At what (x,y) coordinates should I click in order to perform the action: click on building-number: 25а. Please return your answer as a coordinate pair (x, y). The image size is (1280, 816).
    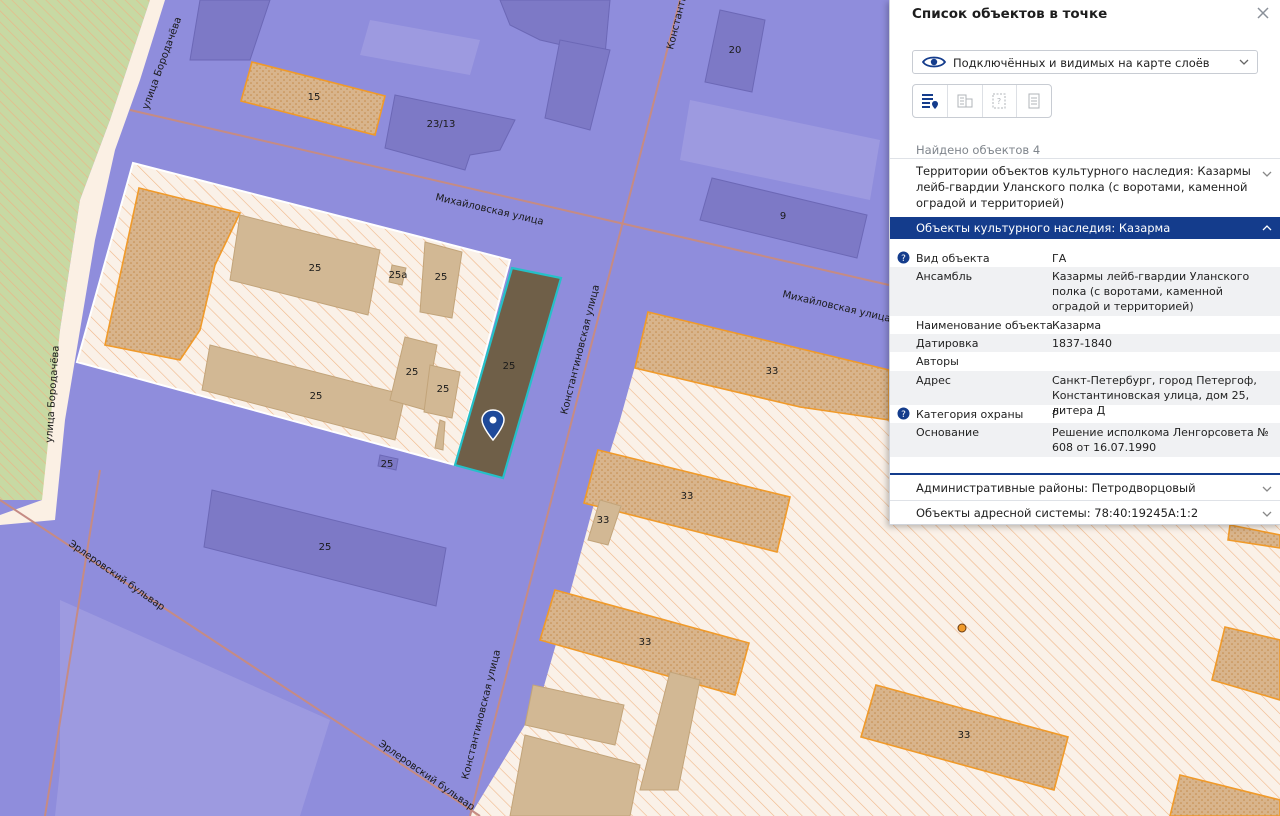
    Looking at the image, I should click on (398, 275).